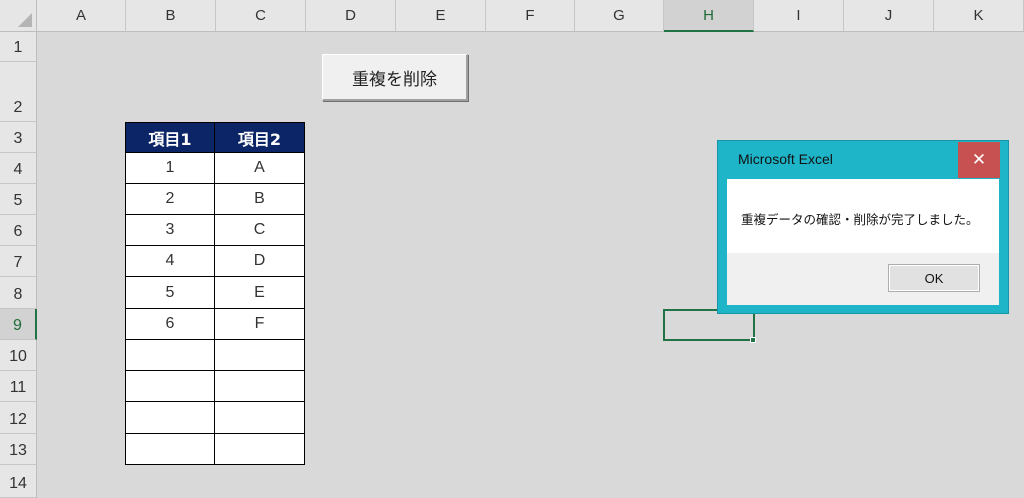 Image resolution: width=1024 pixels, height=498 pixels. Describe the element at coordinates (18, 481) in the screenshot. I see `row-header-14: 14` at that location.